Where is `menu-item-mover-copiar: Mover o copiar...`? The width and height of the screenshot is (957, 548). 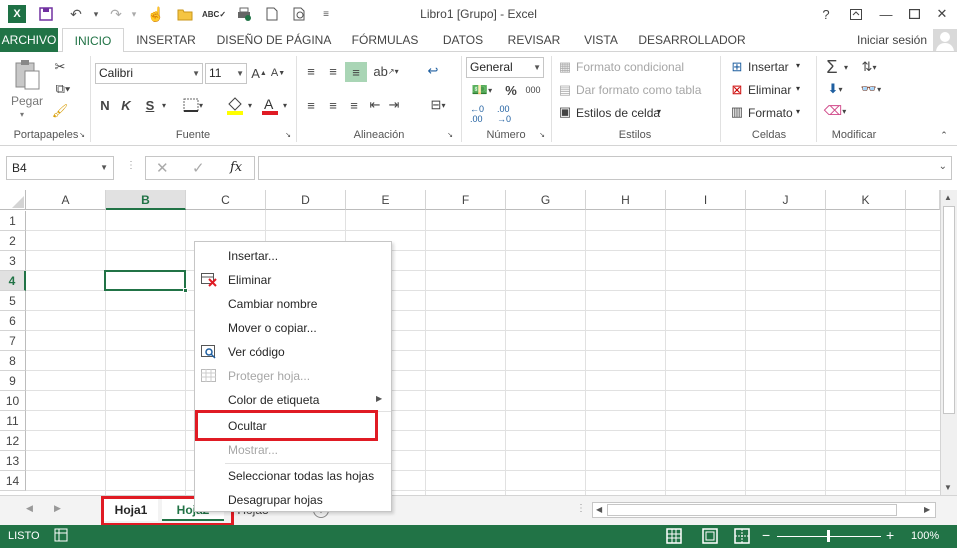
menu-item-mover-copiar: Mover o copiar... is located at coordinates (272, 328).